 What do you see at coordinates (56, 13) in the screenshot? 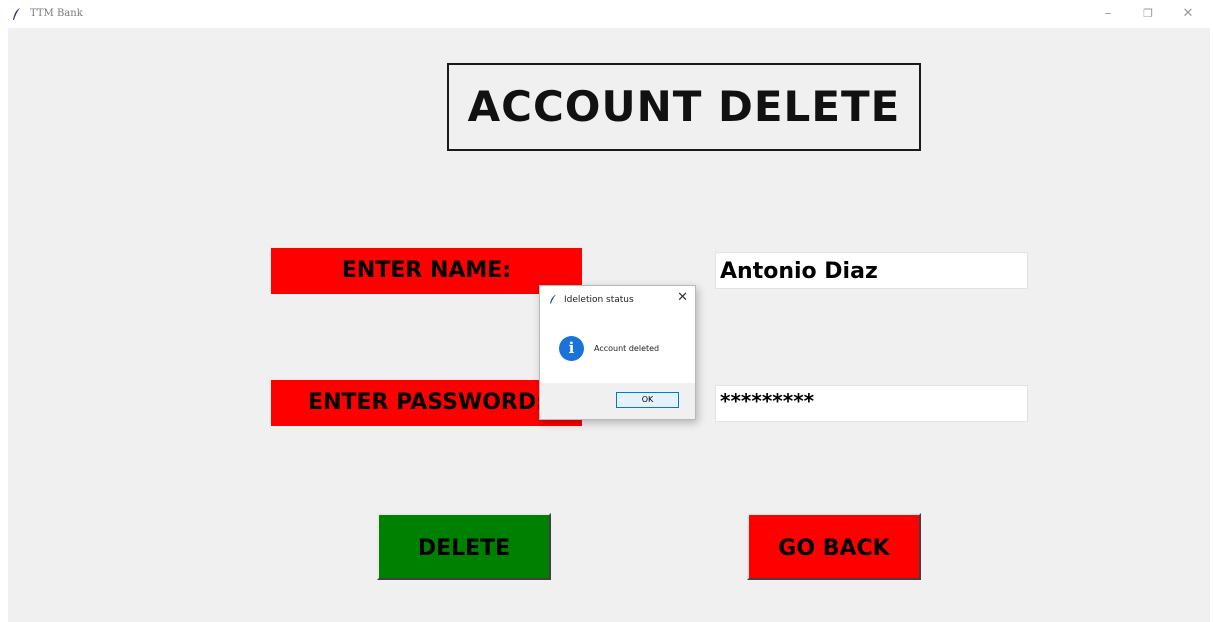
I see `window-title: TTM Bank` at bounding box center [56, 13].